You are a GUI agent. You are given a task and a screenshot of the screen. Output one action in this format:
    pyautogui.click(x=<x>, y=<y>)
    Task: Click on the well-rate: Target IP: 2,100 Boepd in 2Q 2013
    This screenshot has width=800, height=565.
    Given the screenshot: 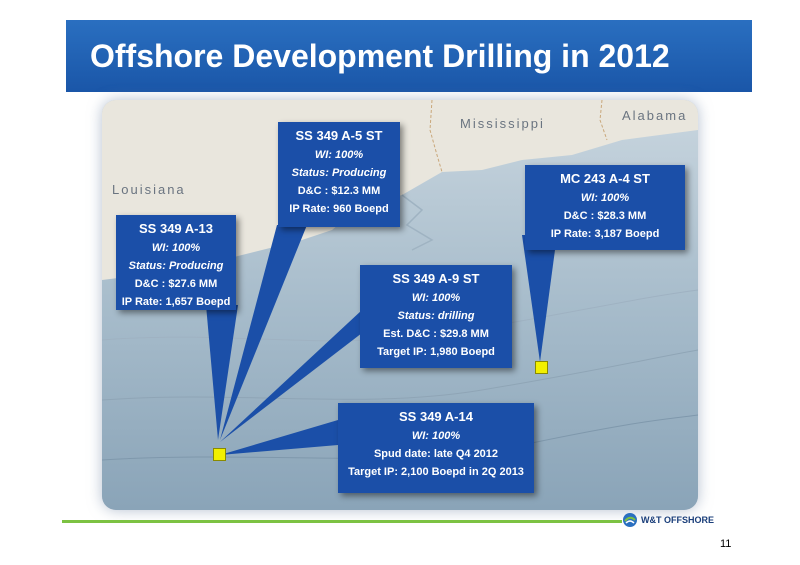 What is the action you would take?
    pyautogui.click(x=436, y=472)
    